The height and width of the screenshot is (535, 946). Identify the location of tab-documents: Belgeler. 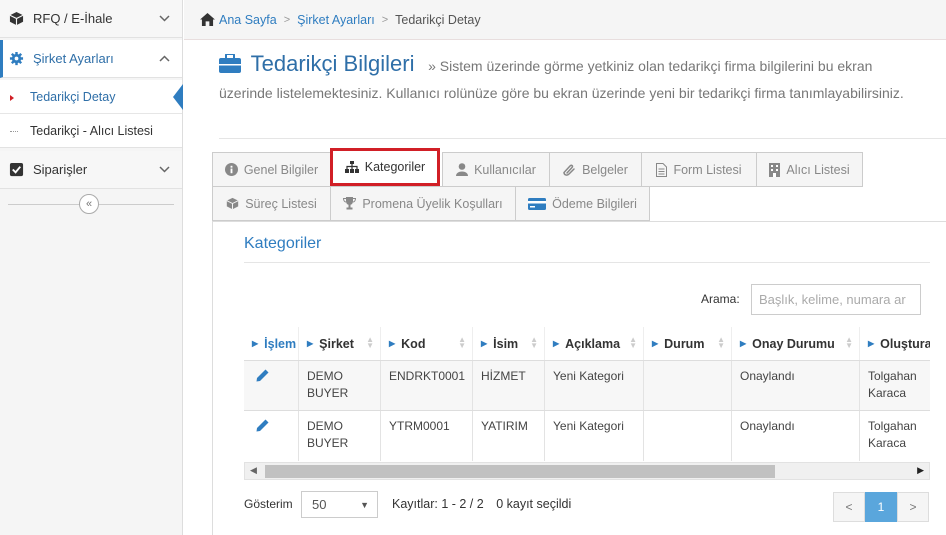
(595, 169).